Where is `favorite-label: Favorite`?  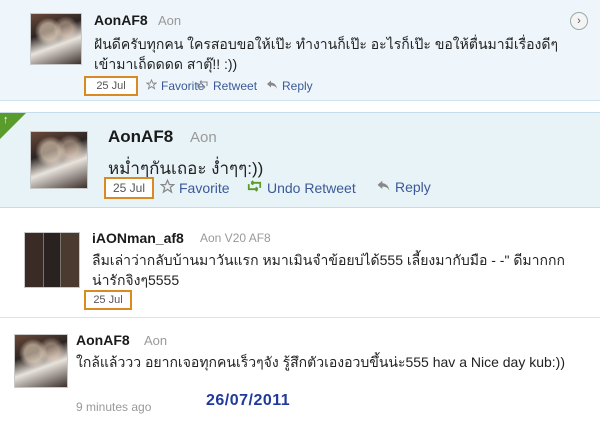 favorite-label: Favorite is located at coordinates (204, 188).